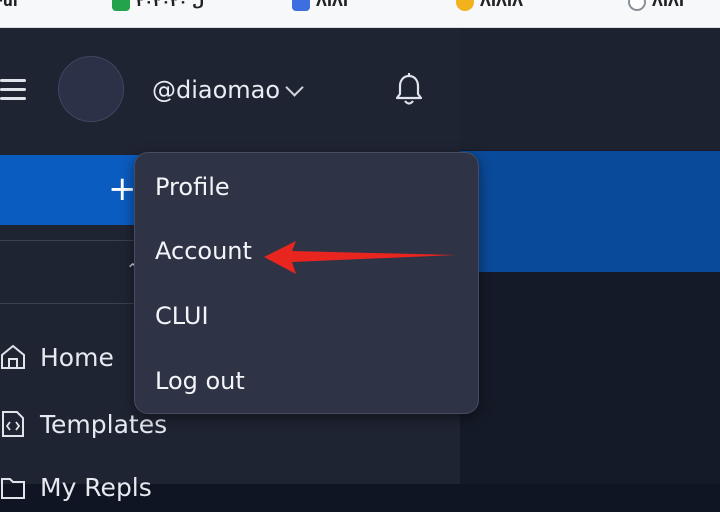 This screenshot has height=512, width=720. I want to click on user-menu-trigger: @diaomao, so click(228, 90).